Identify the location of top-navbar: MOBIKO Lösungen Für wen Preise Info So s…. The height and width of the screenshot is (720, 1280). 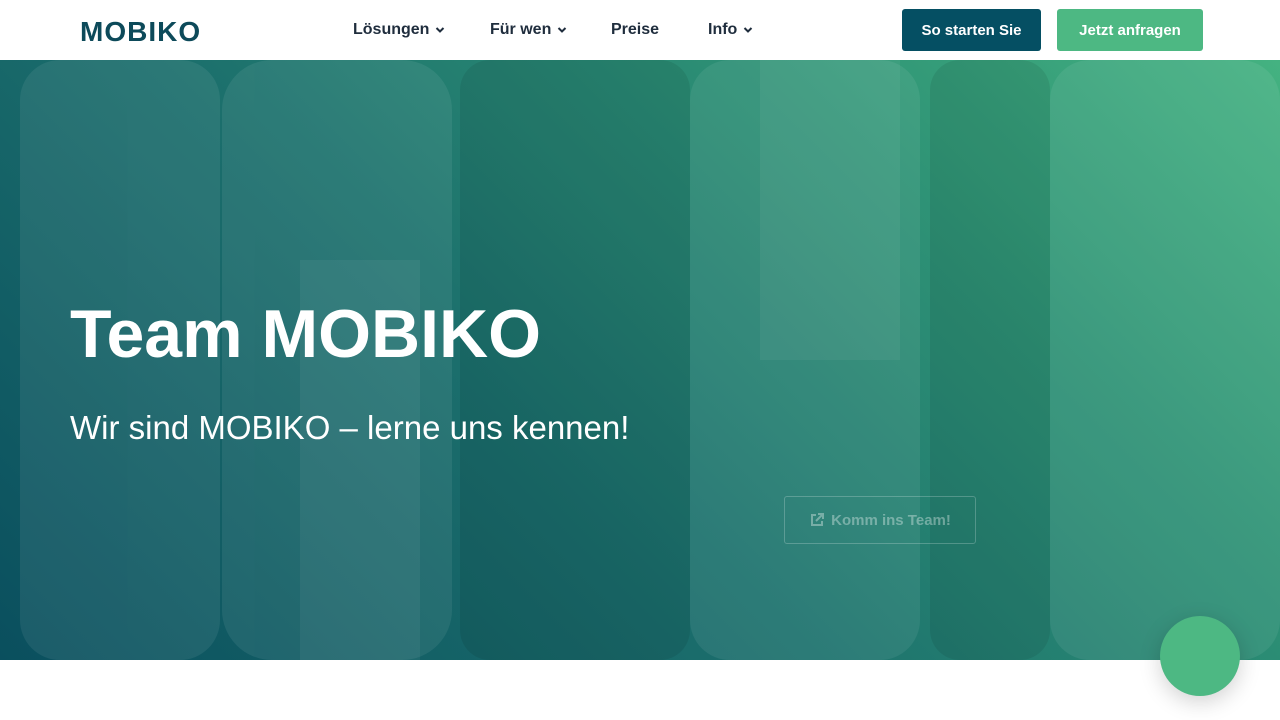
(640, 30).